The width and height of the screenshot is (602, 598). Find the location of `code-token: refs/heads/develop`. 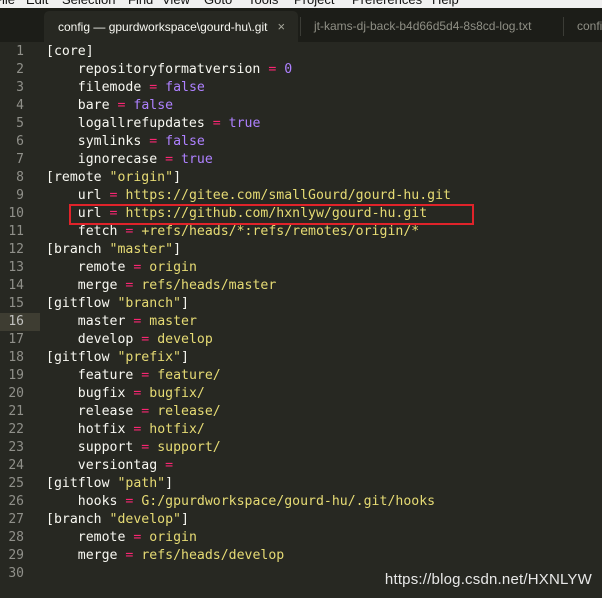

code-token: refs/heads/develop is located at coordinates (213, 555).